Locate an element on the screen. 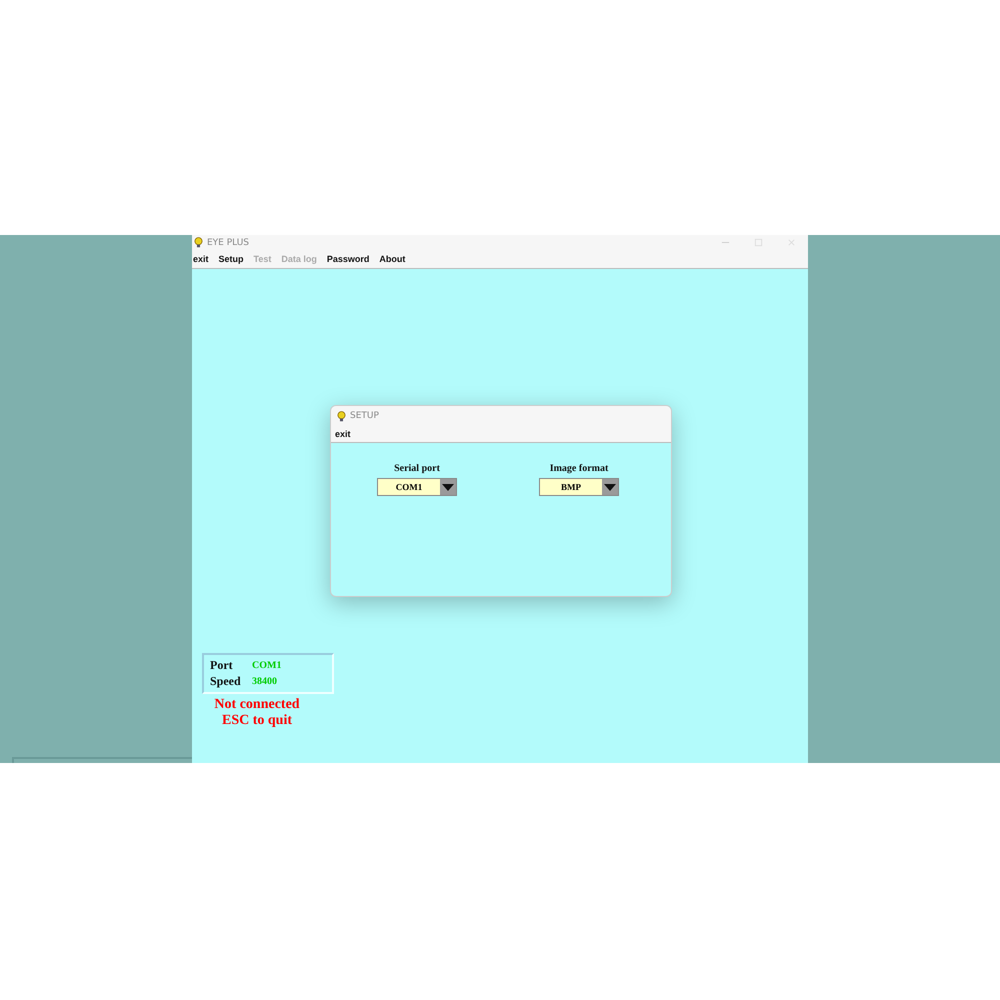 The height and width of the screenshot is (1000, 1000). status-value: COM1 is located at coordinates (267, 665).